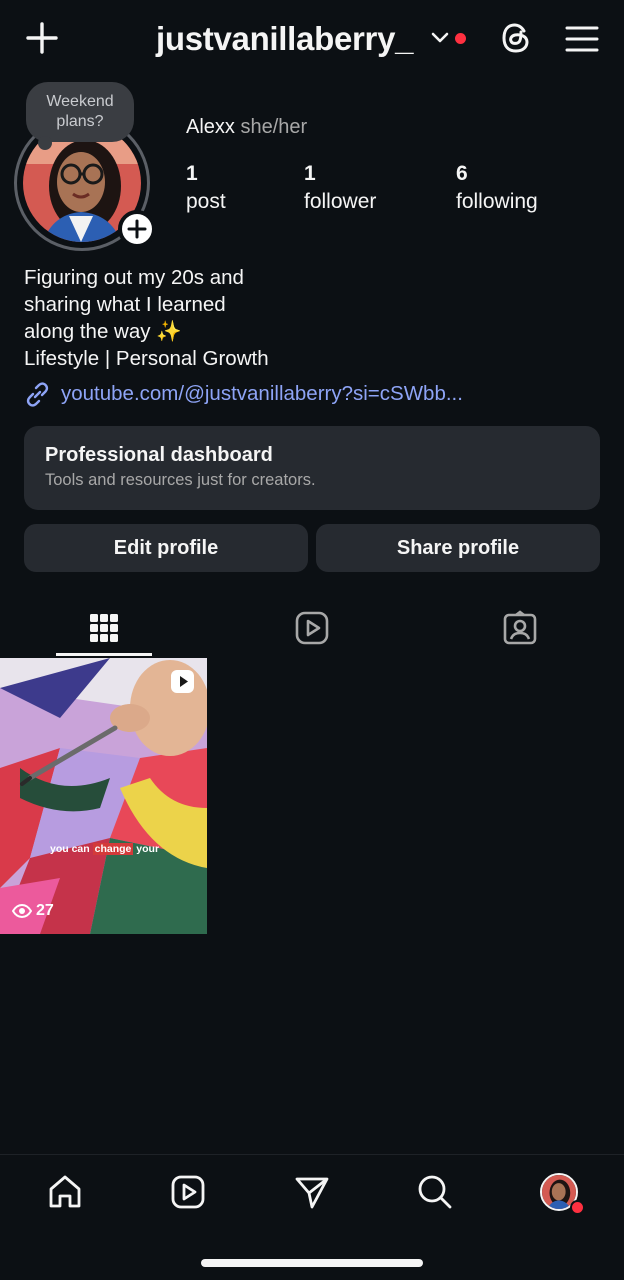 The height and width of the screenshot is (1280, 624). Describe the element at coordinates (458, 548) in the screenshot. I see `share-profile-button: Share profile` at that location.